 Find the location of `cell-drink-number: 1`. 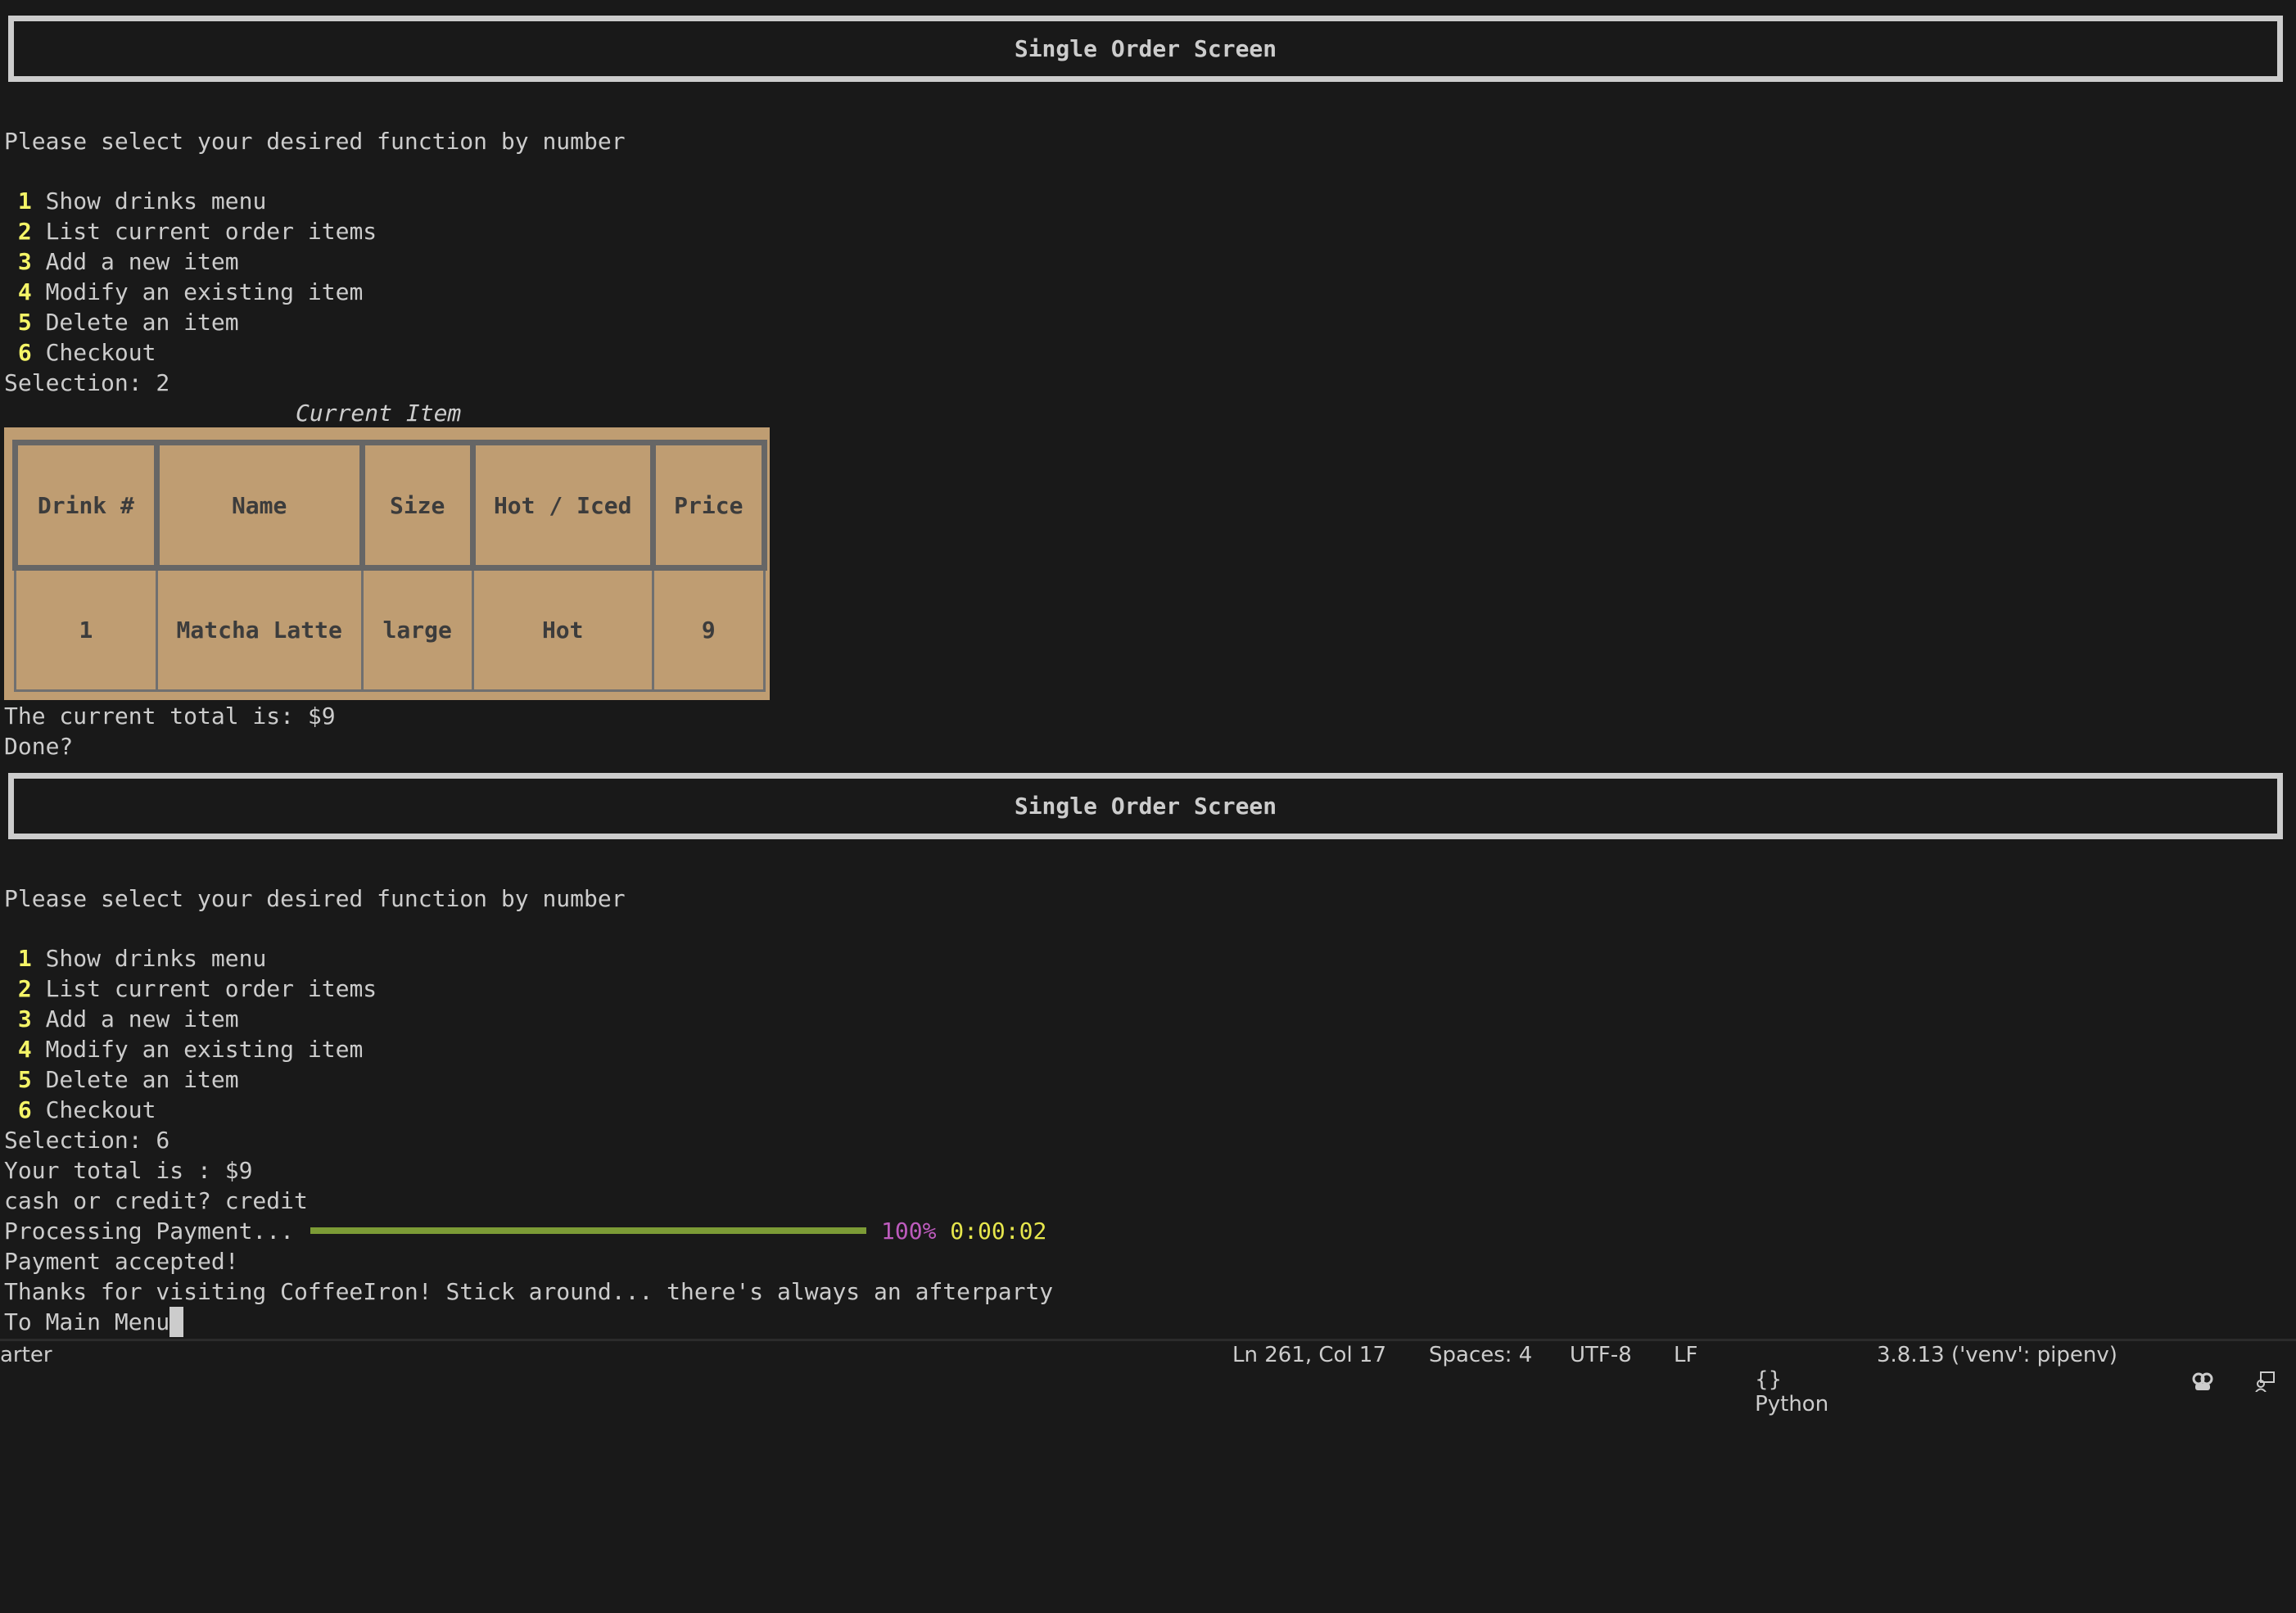

cell-drink-number: 1 is located at coordinates (86, 629).